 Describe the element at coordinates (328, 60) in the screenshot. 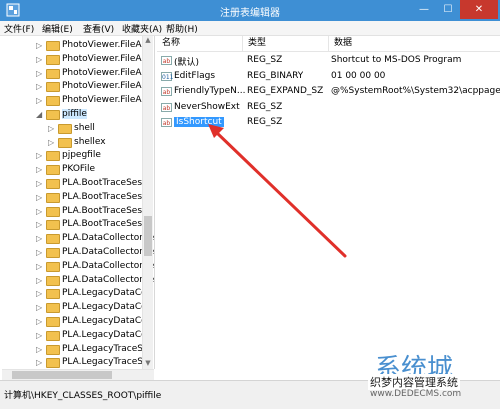

I see `value-row: ab (默认) REG_SZ Shortcut to MS-DOS Program` at that location.